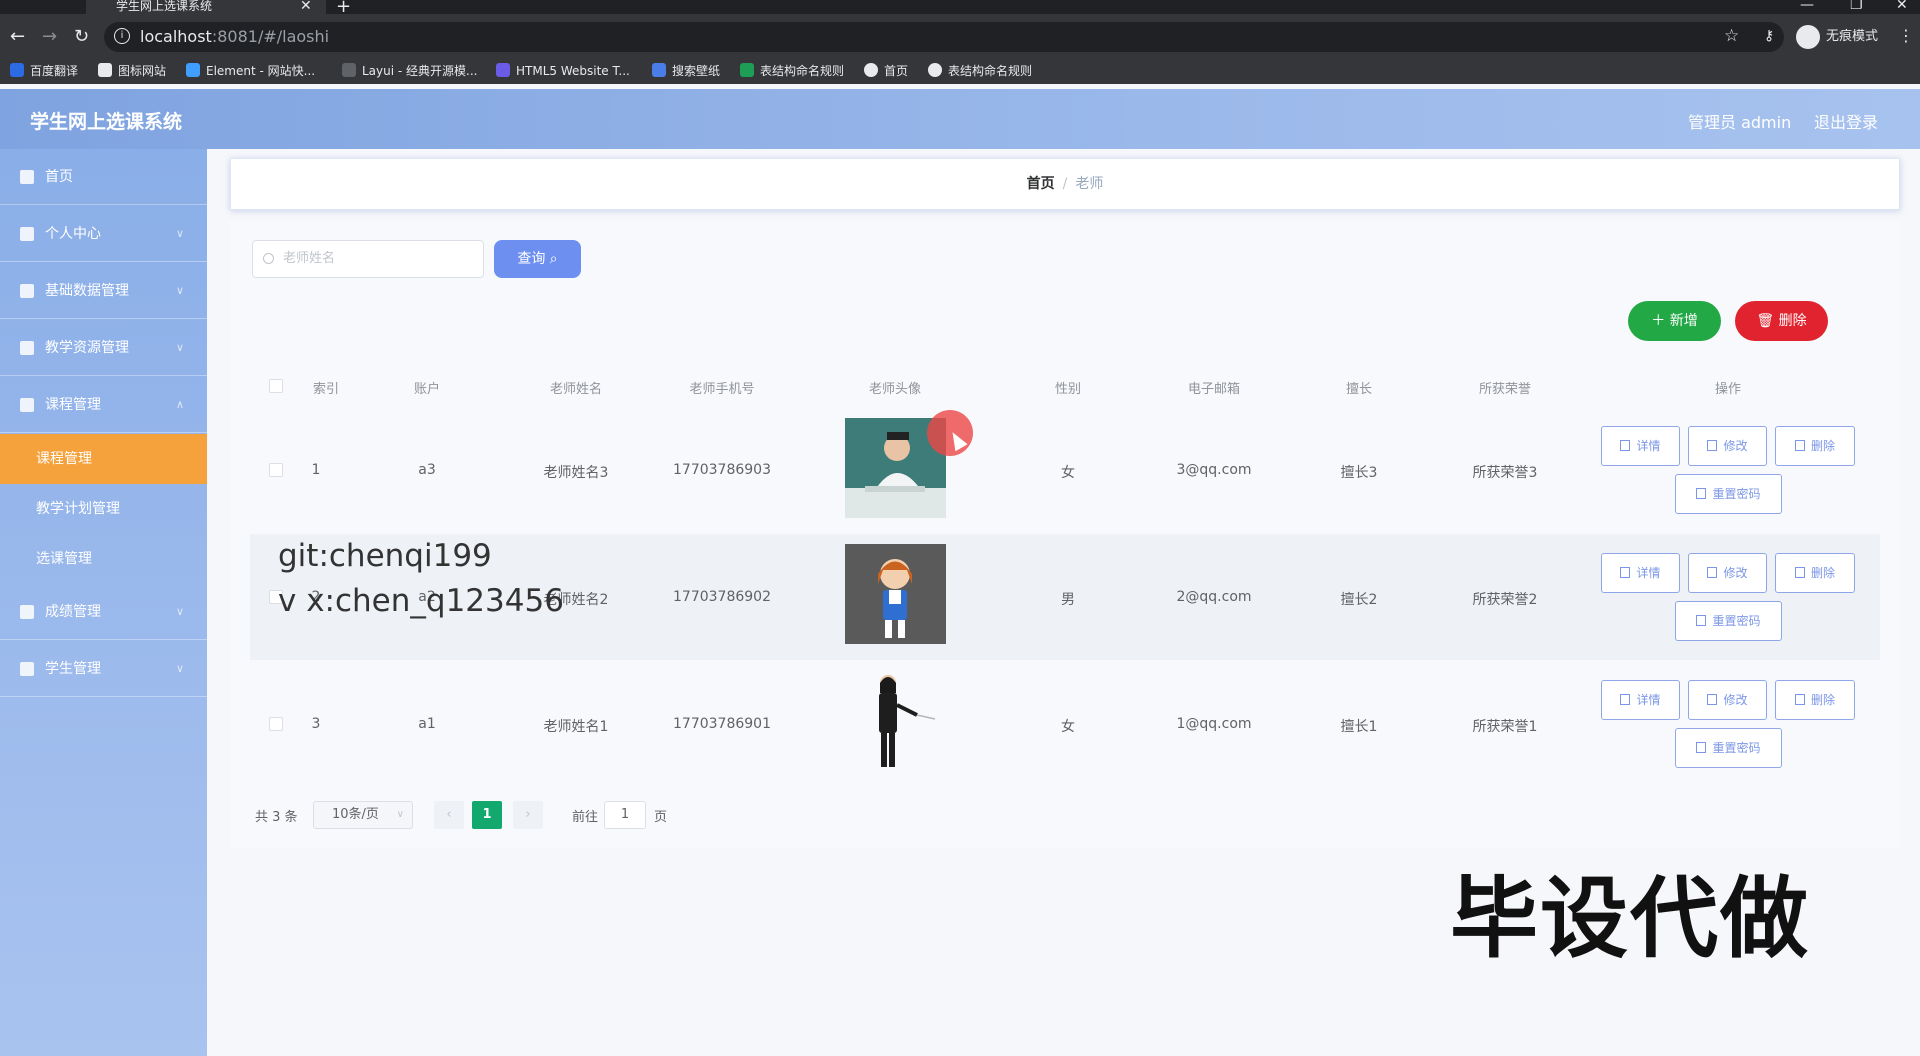  What do you see at coordinates (1846, 121) in the screenshot?
I see `logout-link: 退出登录` at bounding box center [1846, 121].